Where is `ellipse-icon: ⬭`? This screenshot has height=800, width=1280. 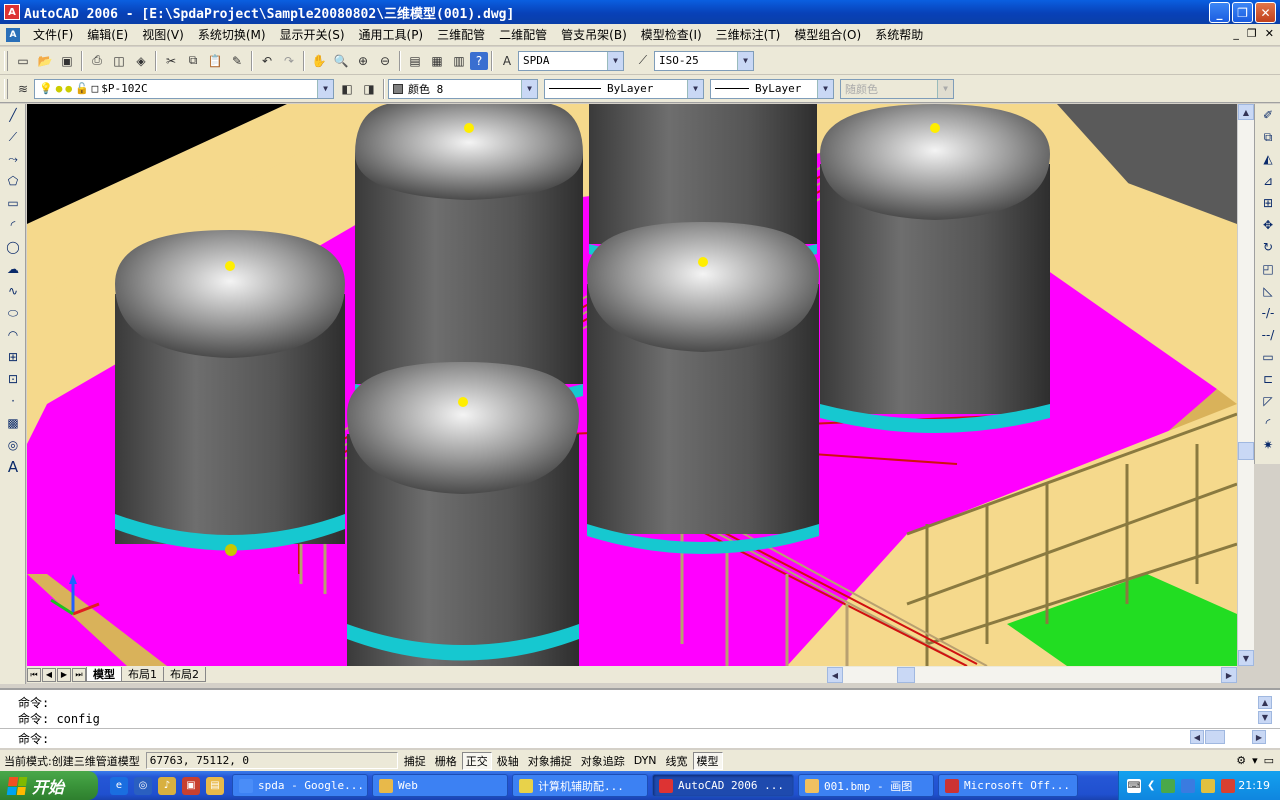
ellipse-icon: ⬭ is located at coordinates (13, 313).